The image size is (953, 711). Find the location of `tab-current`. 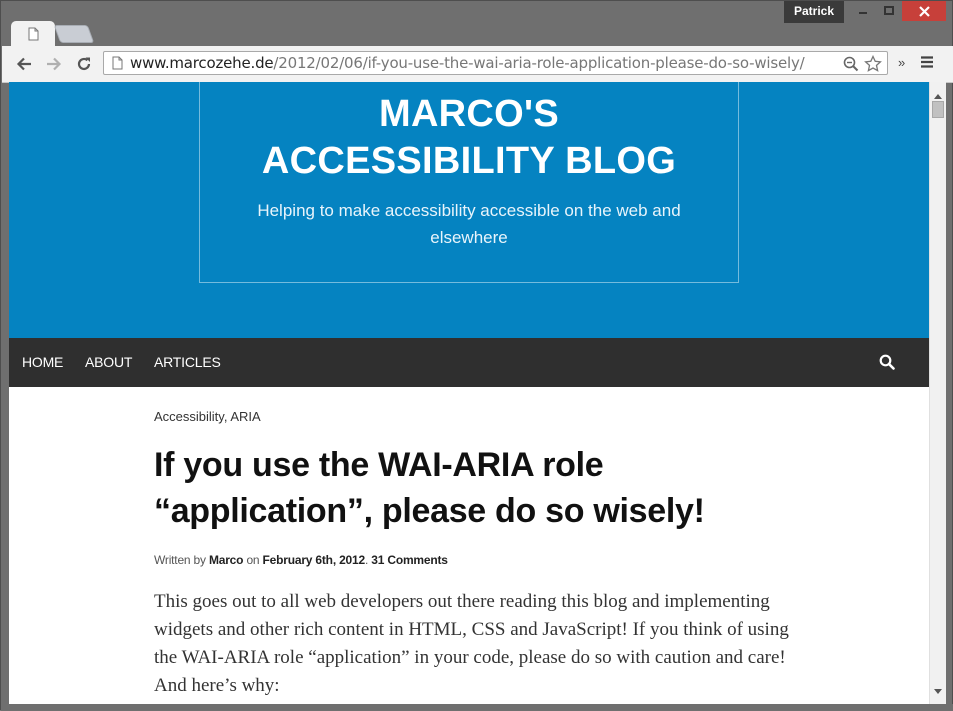

tab-current is located at coordinates (33, 34).